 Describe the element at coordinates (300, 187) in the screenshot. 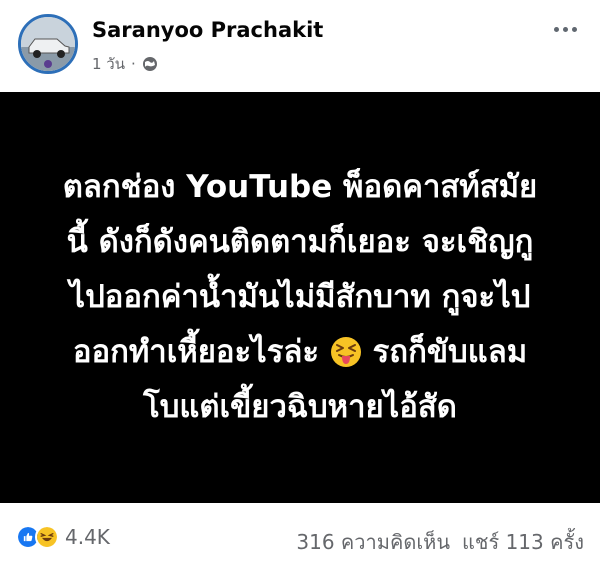

I see `post-text-line: ตลกช่อง YouTube พ็อดคาสท์สมัย` at that location.